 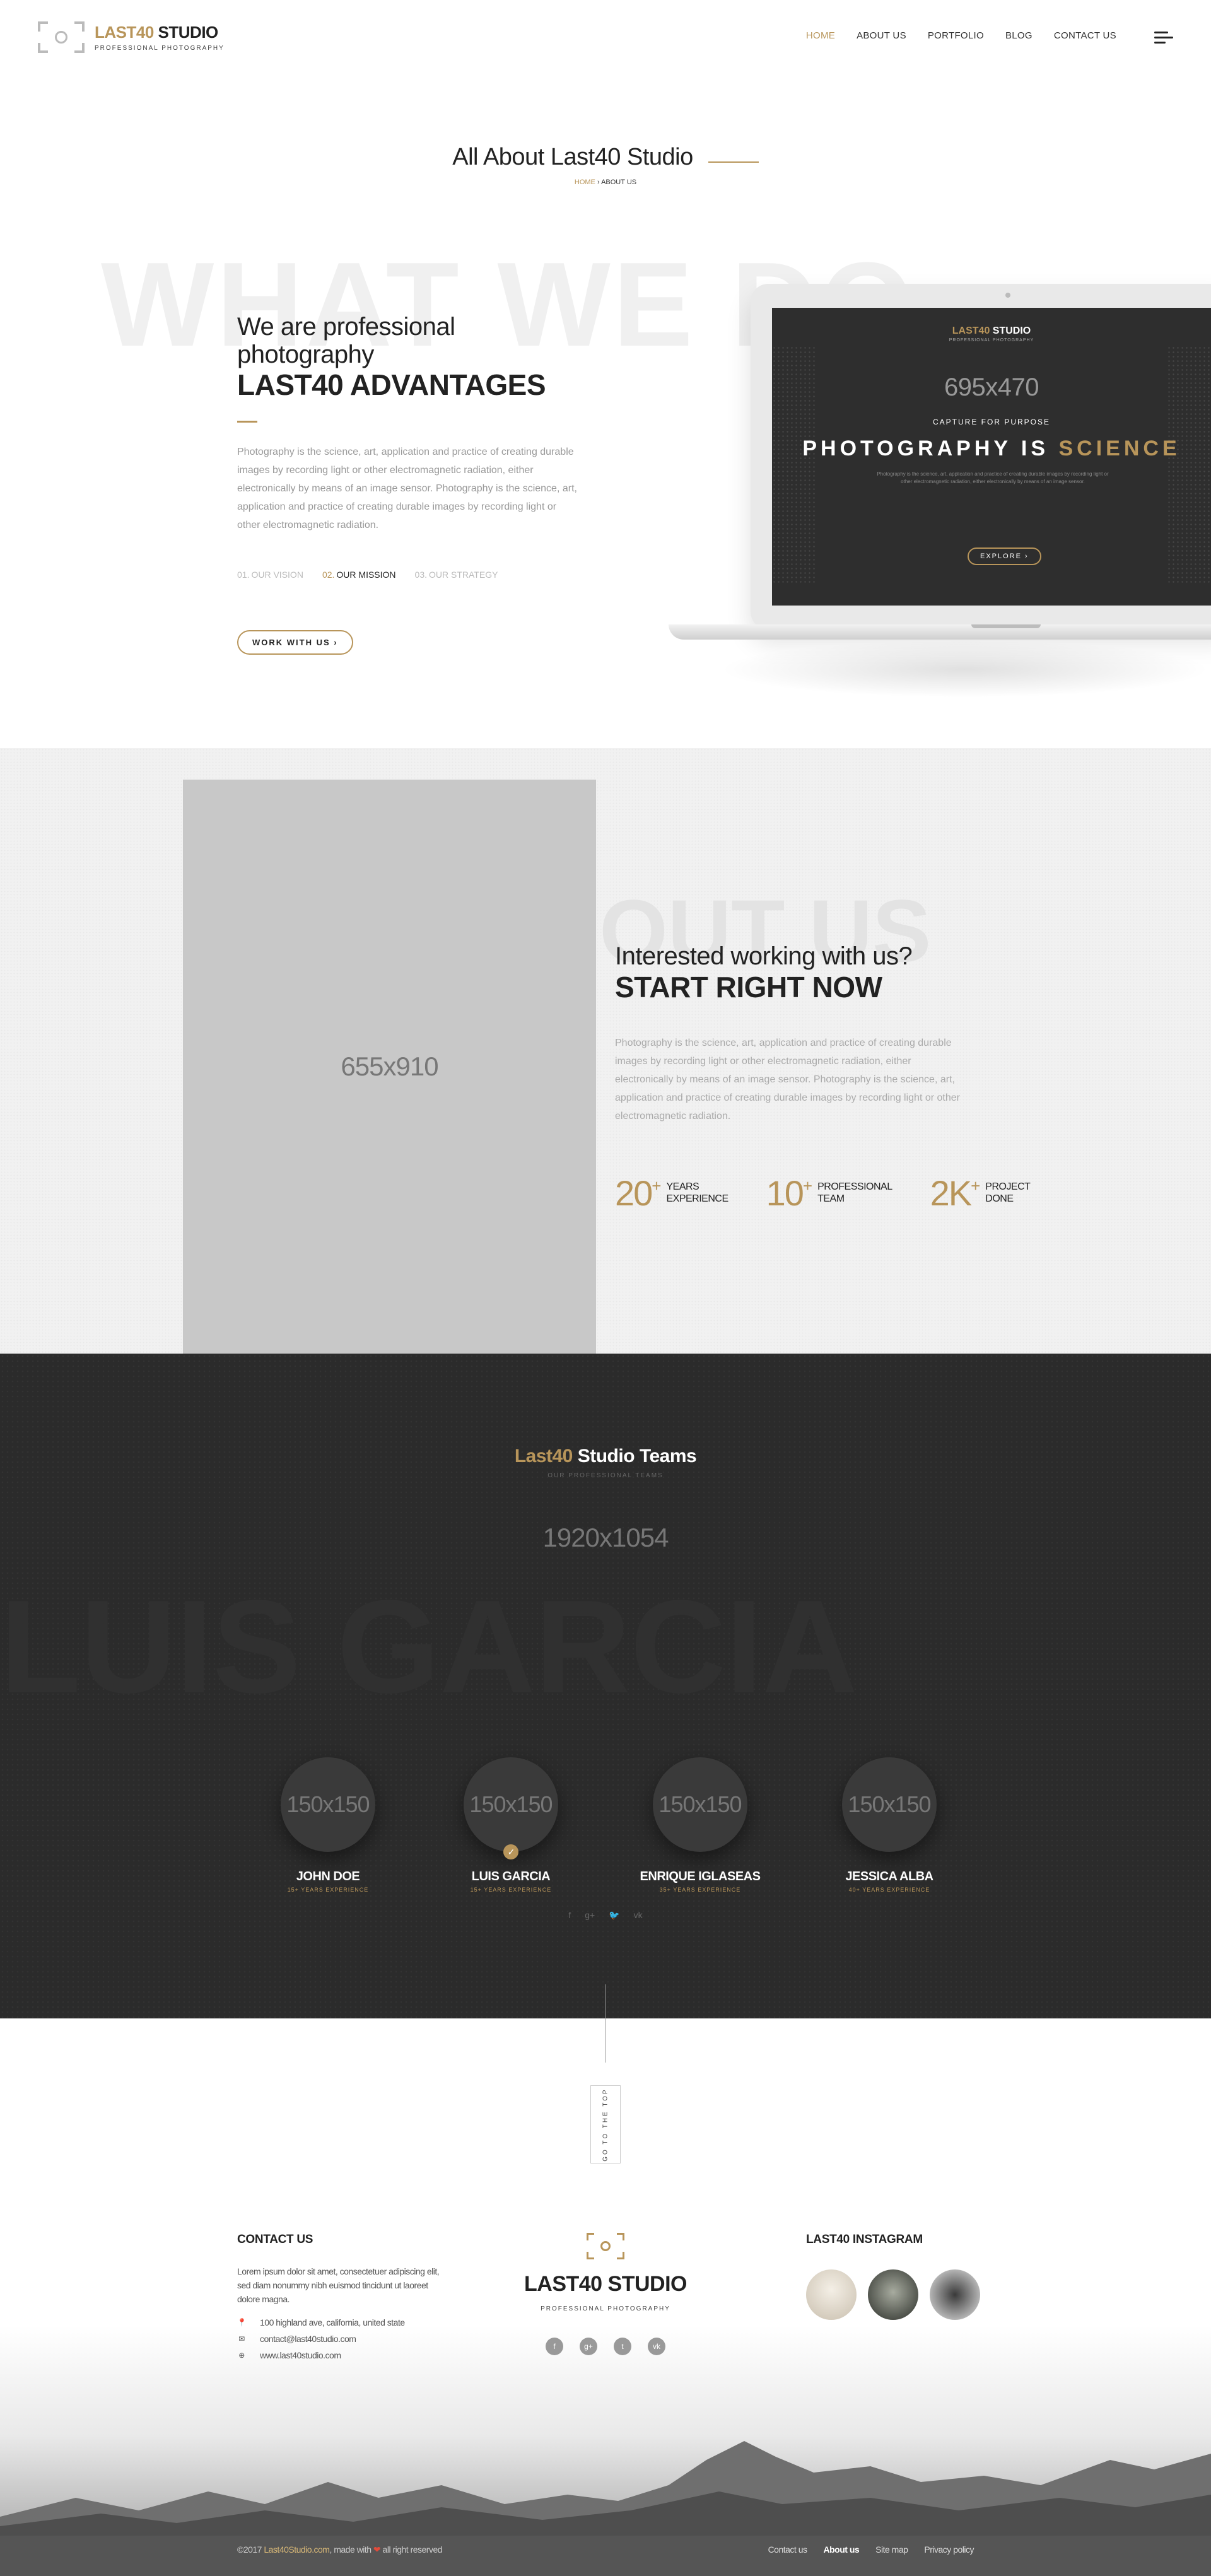 I want to click on copyright-bar, so click(x=605, y=2556).